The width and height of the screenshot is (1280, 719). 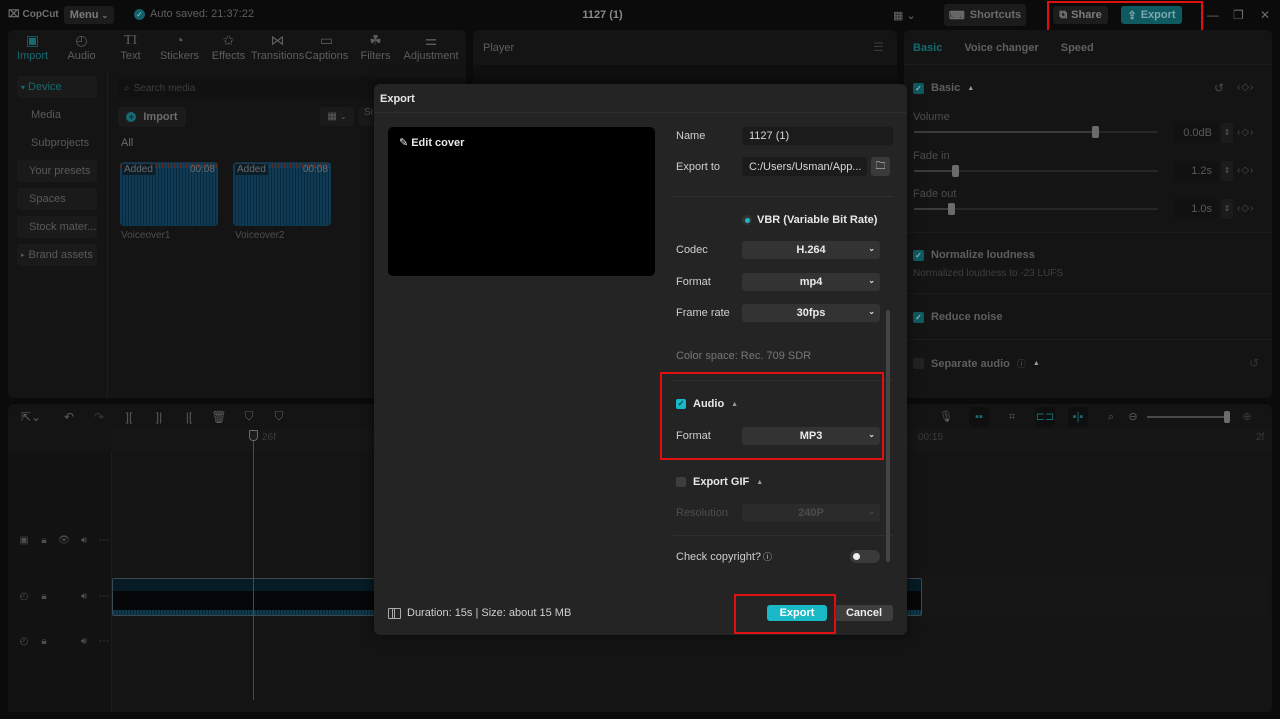 I want to click on audio-format-select: MP3 ⌄, so click(x=811, y=436).